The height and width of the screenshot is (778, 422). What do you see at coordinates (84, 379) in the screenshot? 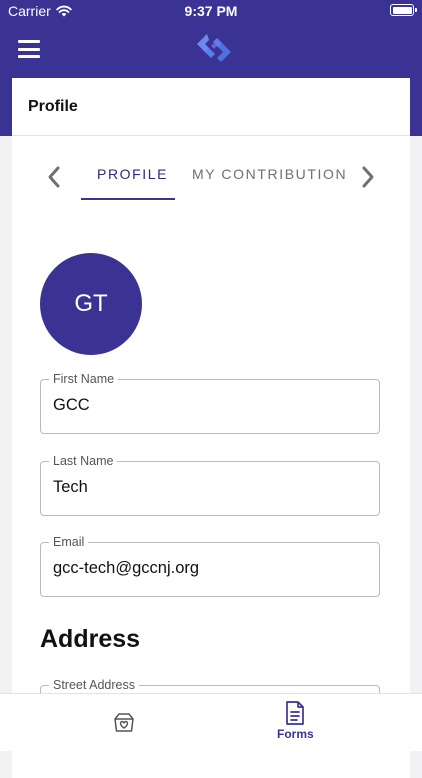
I see `first-name-label: First Name` at bounding box center [84, 379].